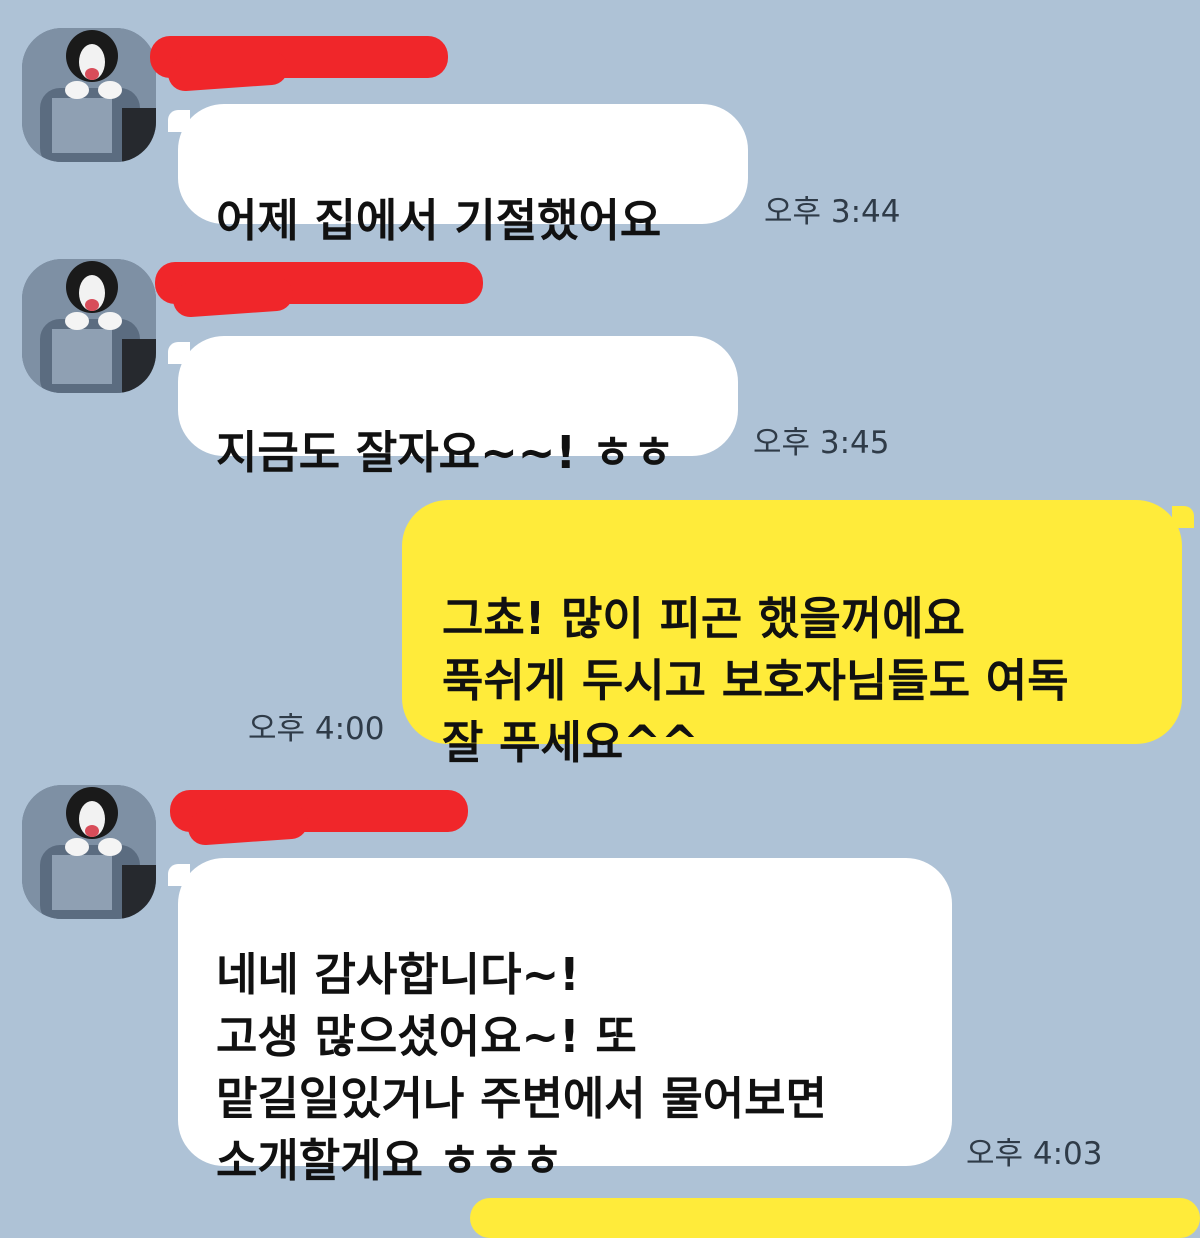 This screenshot has height=1238, width=1200. I want to click on message-timestamp: 오후 4:03, so click(1034, 1154).